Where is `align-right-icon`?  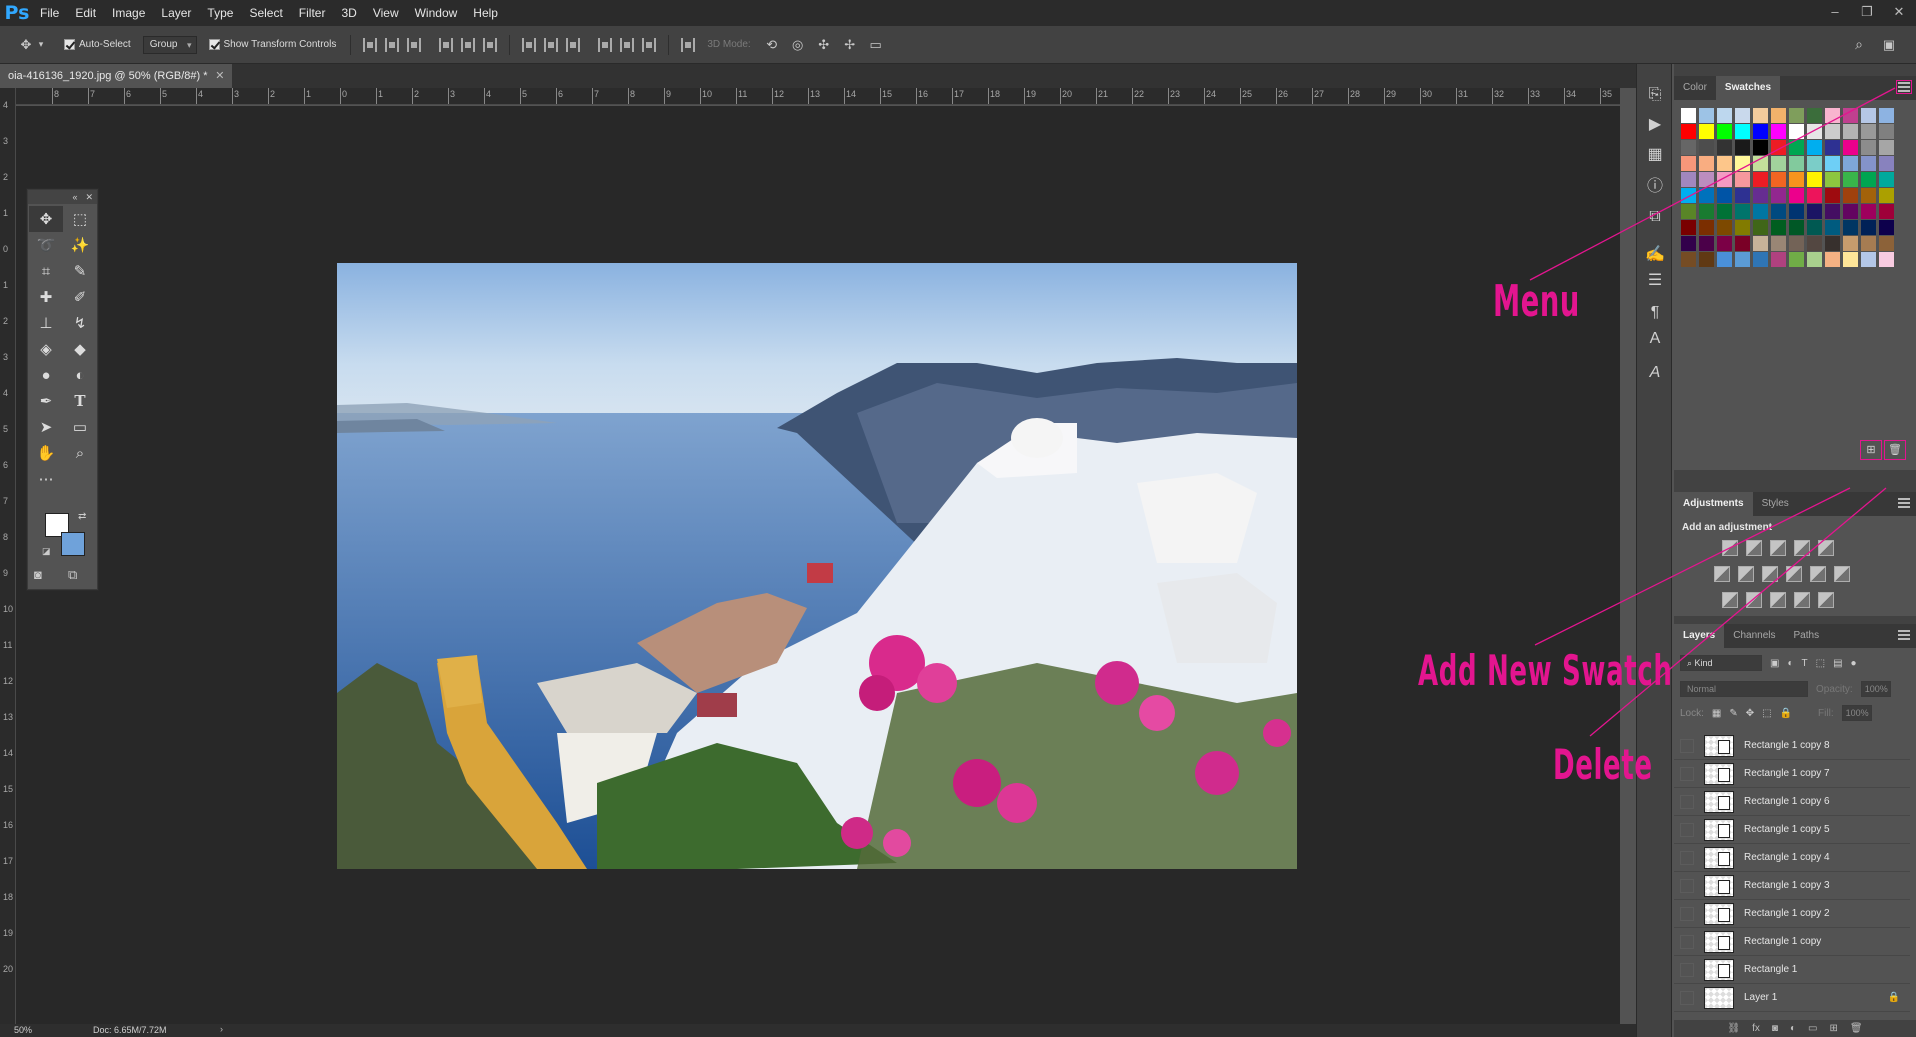
align-right-icon is located at coordinates (490, 44).